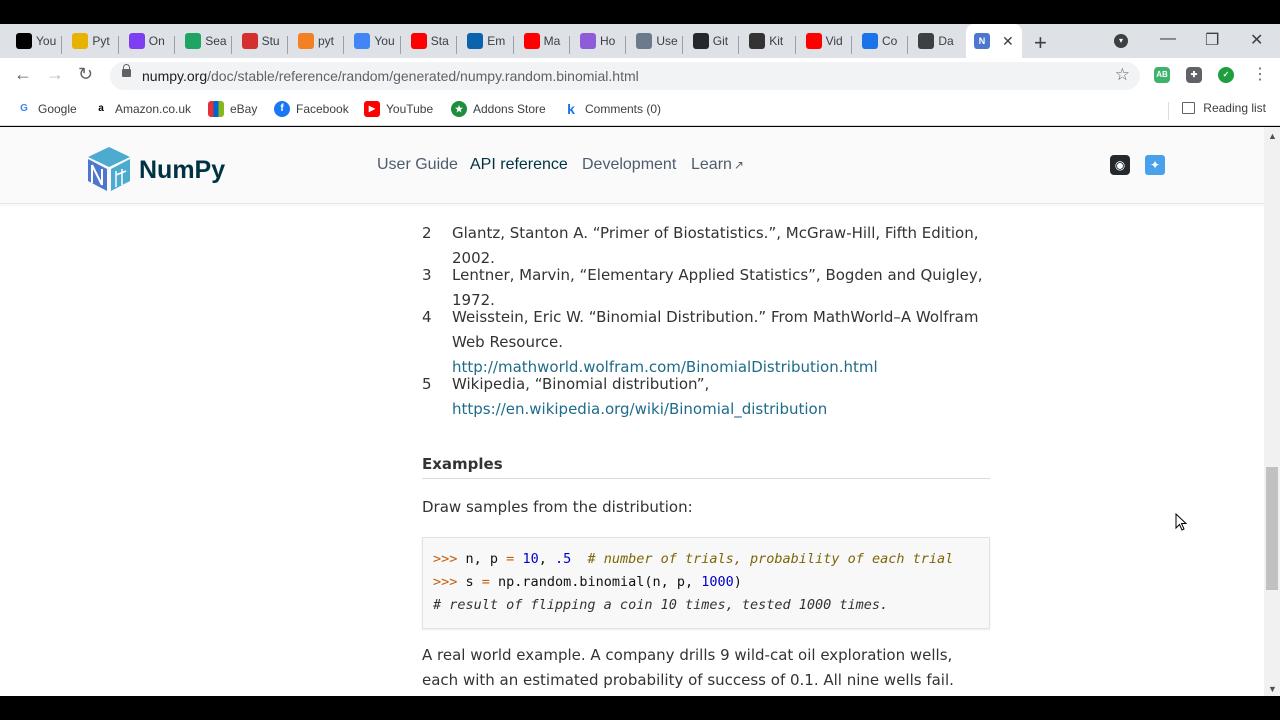 The height and width of the screenshot is (720, 1280). What do you see at coordinates (1224, 108) in the screenshot?
I see `reading-list-button: Reading list` at bounding box center [1224, 108].